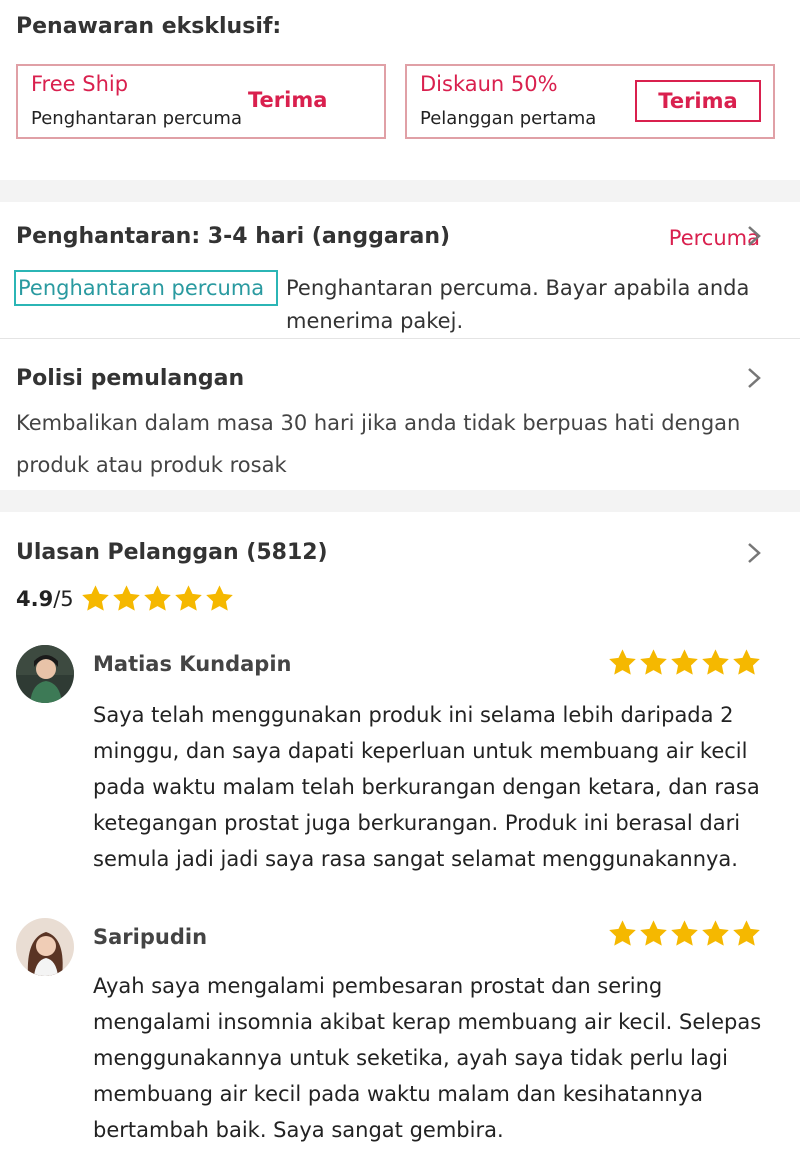 This screenshot has height=1164, width=800. Describe the element at coordinates (192, 664) in the screenshot. I see `reviewer-name: Matias Kundapin` at that location.